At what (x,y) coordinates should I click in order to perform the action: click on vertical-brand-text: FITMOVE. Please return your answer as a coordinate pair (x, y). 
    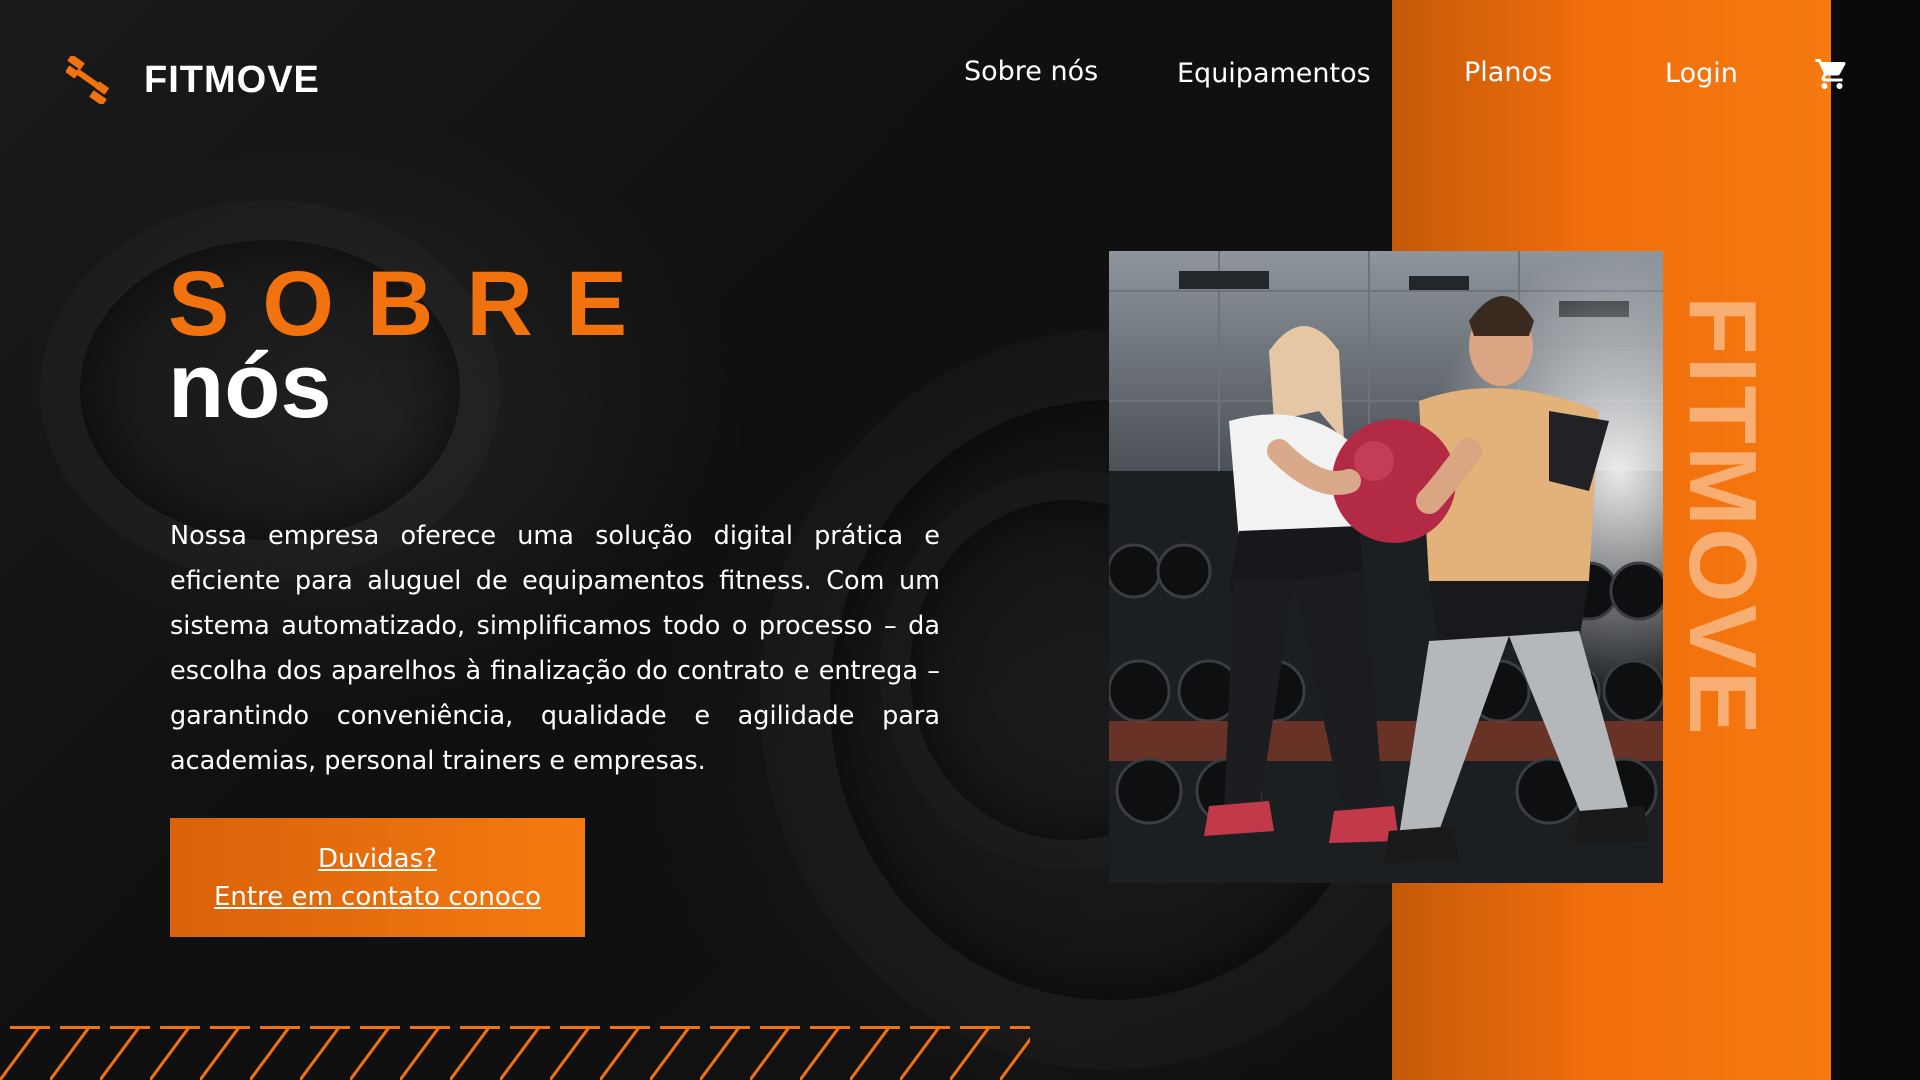
    Looking at the image, I should click on (1722, 516).